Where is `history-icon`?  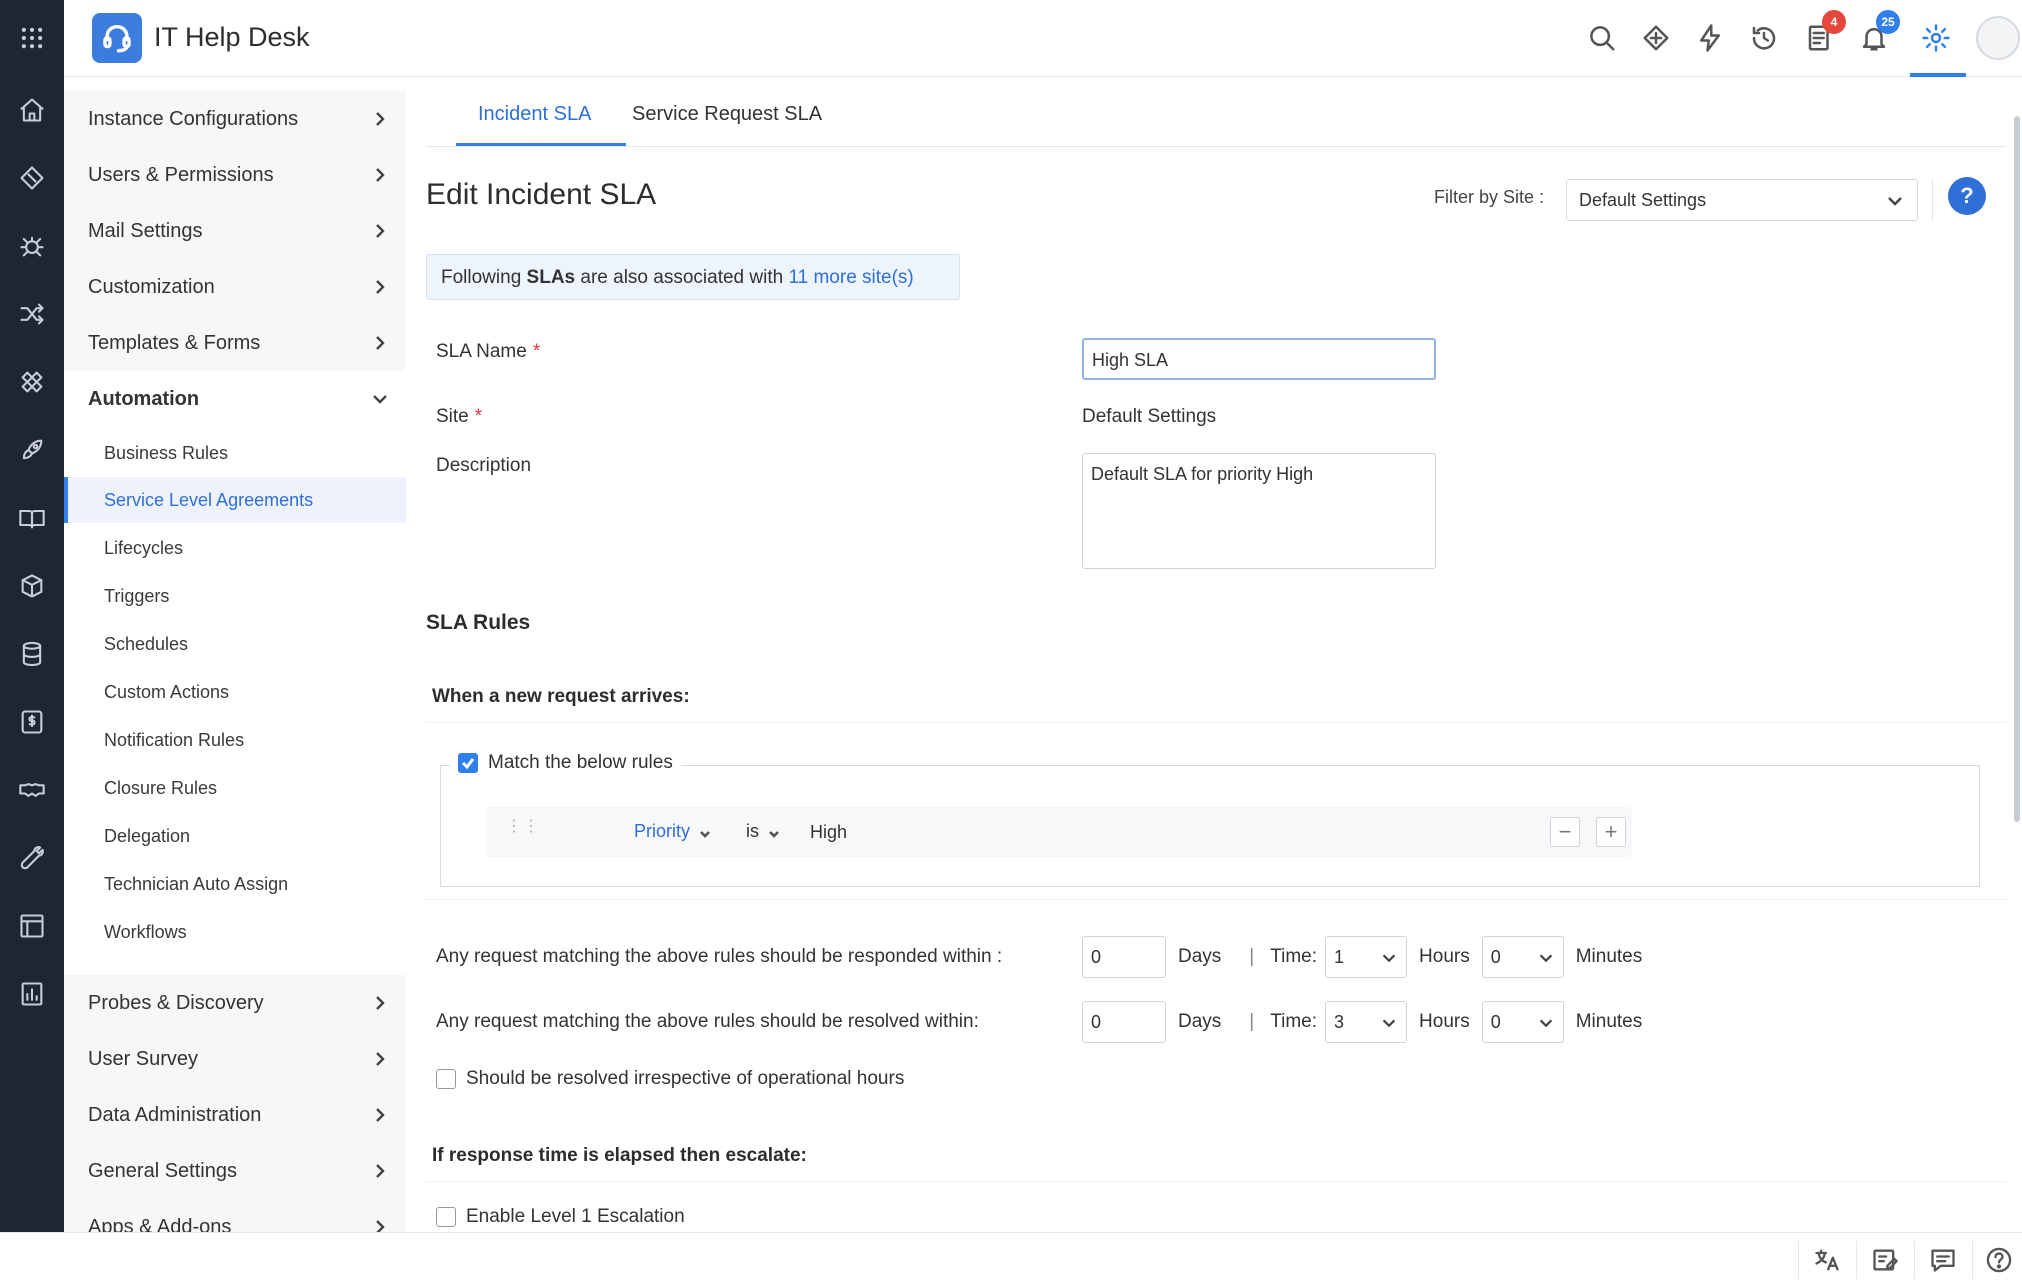 history-icon is located at coordinates (1764, 38).